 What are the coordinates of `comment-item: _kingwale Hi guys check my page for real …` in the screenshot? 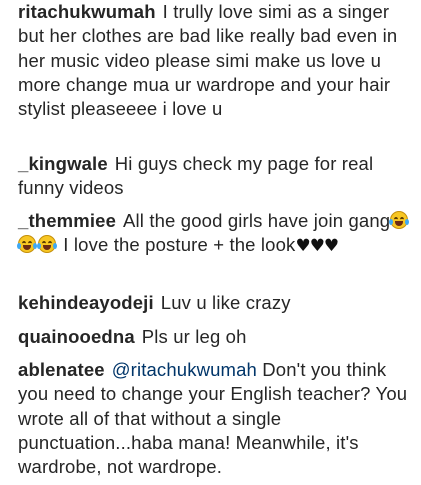 It's located at (215, 176).